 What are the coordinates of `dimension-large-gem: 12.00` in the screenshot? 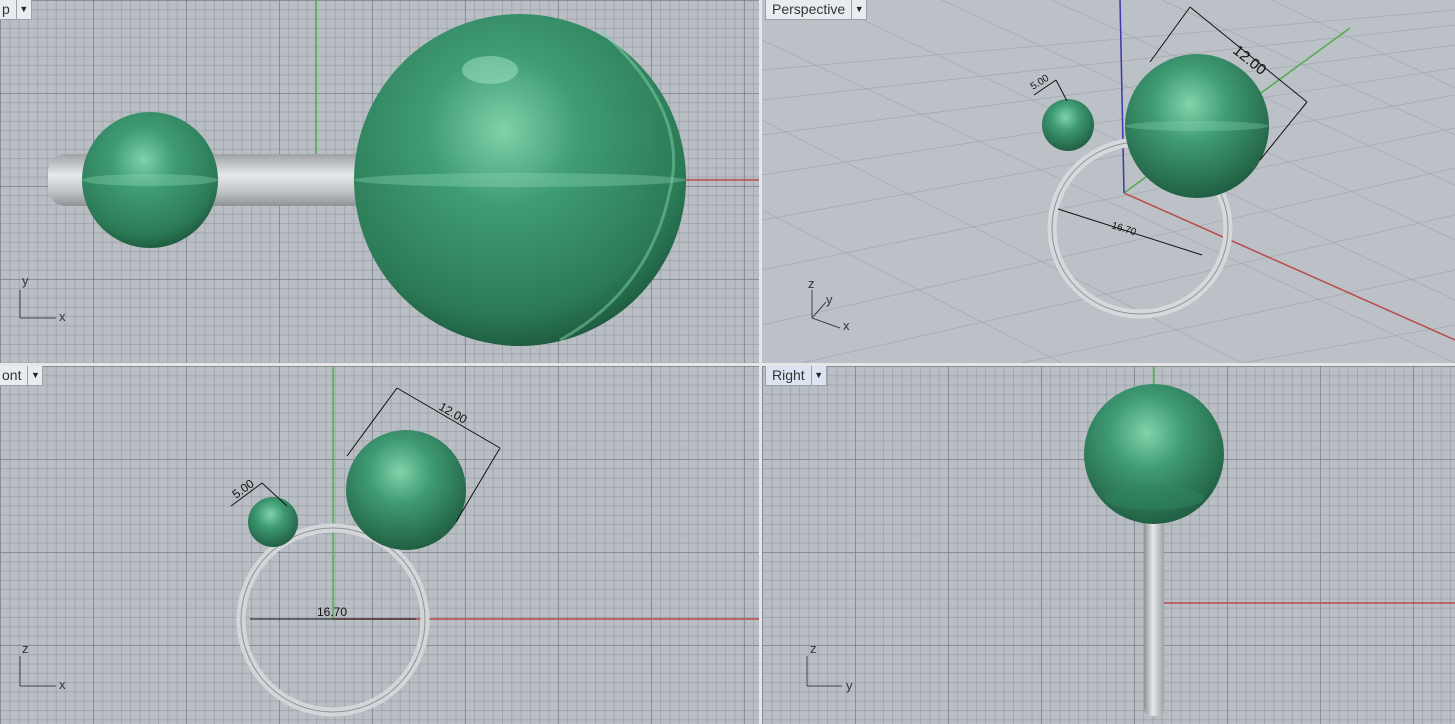 It's located at (453, 412).